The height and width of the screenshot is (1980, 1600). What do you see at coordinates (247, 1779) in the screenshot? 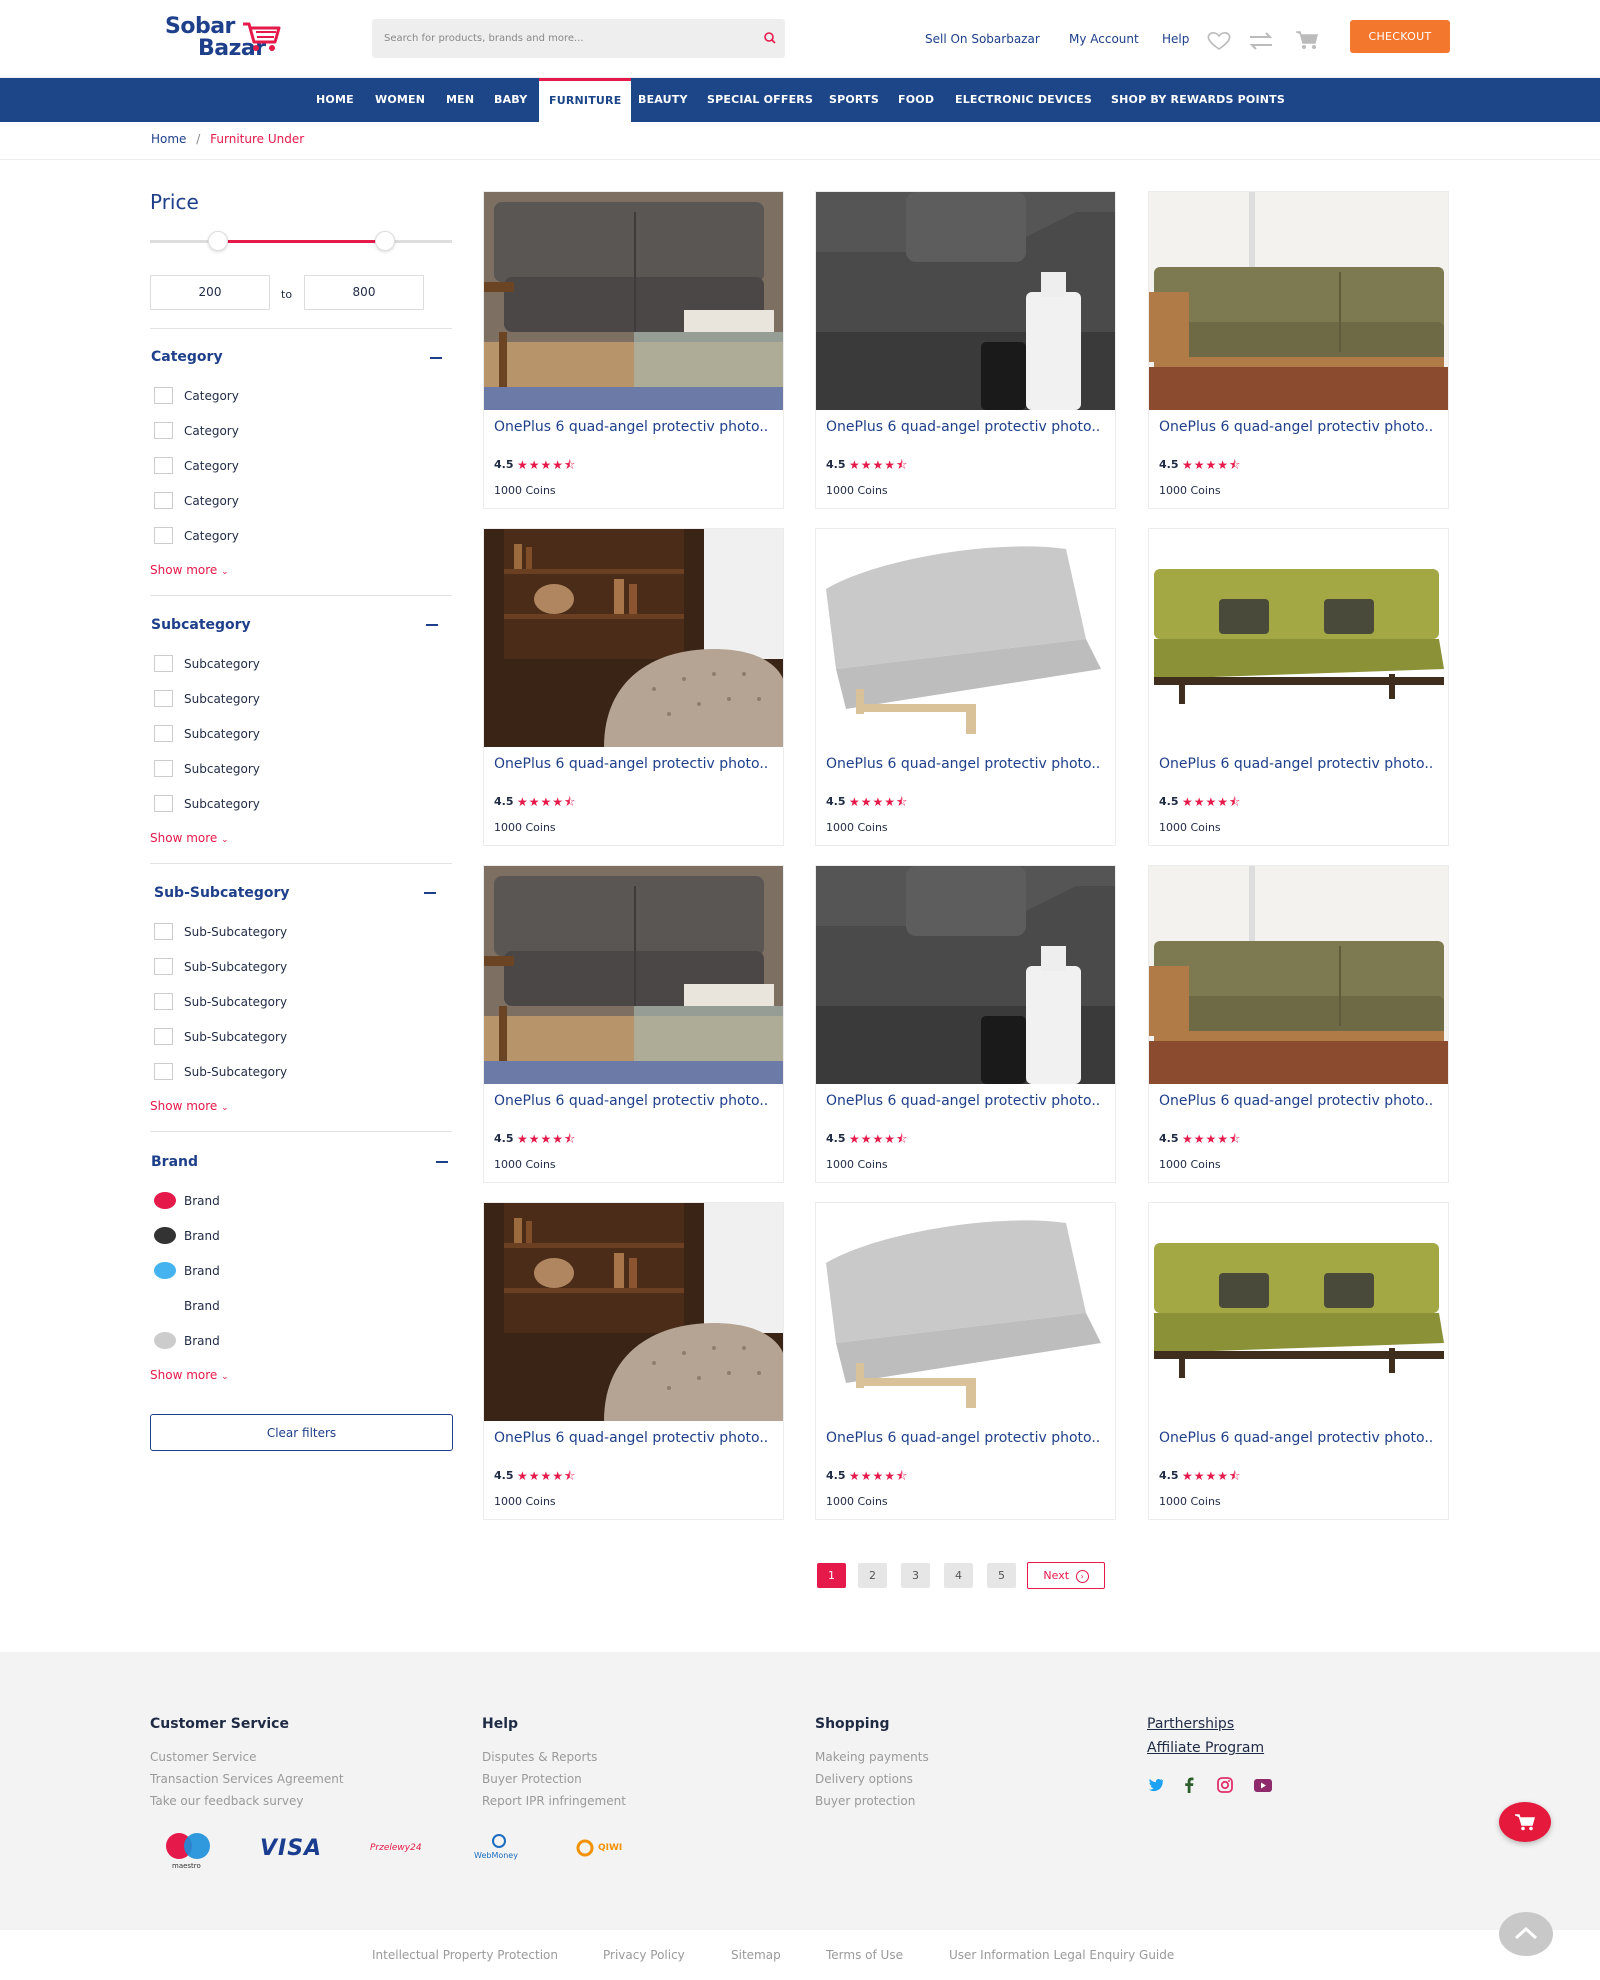
I see `footer-link: Transaction Services Agreement` at bounding box center [247, 1779].